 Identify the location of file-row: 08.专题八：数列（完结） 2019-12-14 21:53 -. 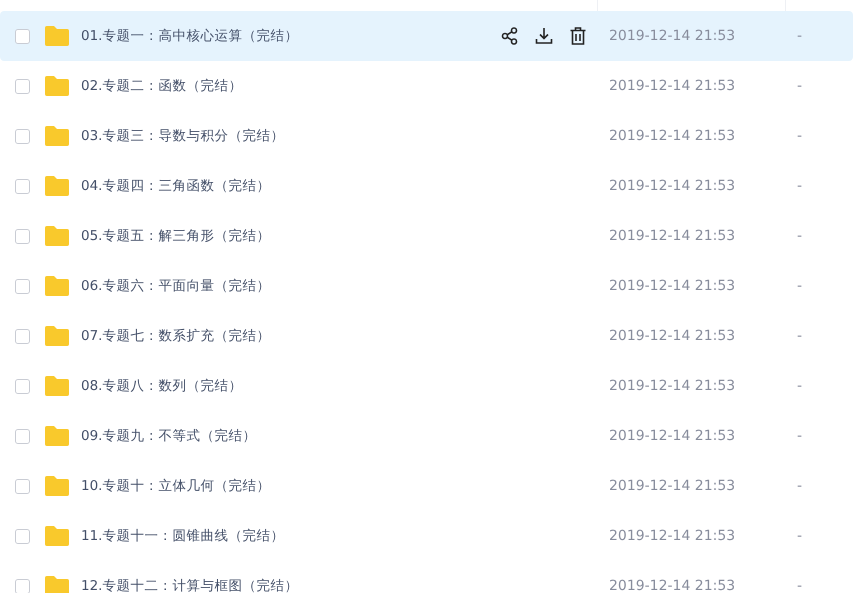
(426, 386).